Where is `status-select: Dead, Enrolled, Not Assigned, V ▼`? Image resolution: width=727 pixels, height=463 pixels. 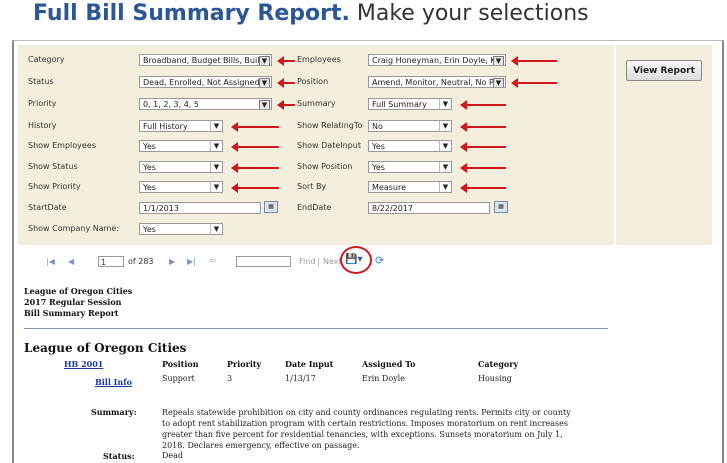
status-select: Dead, Enrolled, Not Assigned, V ▼ is located at coordinates (205, 82).